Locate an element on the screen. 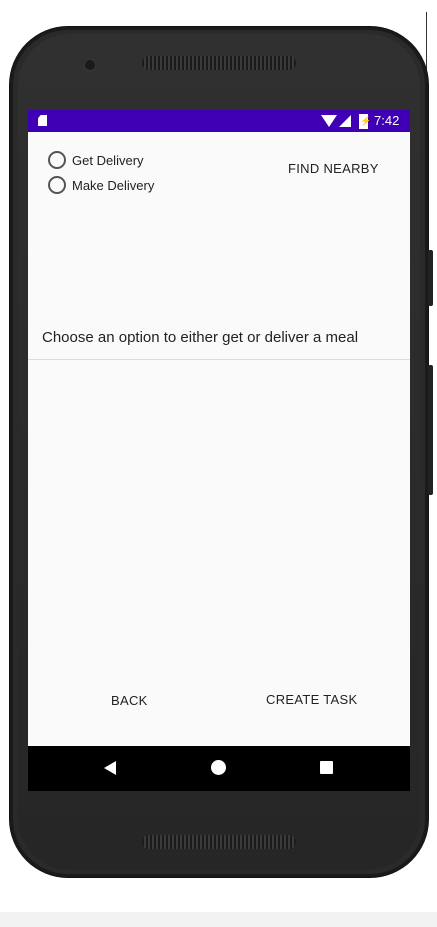 The width and height of the screenshot is (437, 927). create-task-button: CREATE TASK is located at coordinates (311, 699).